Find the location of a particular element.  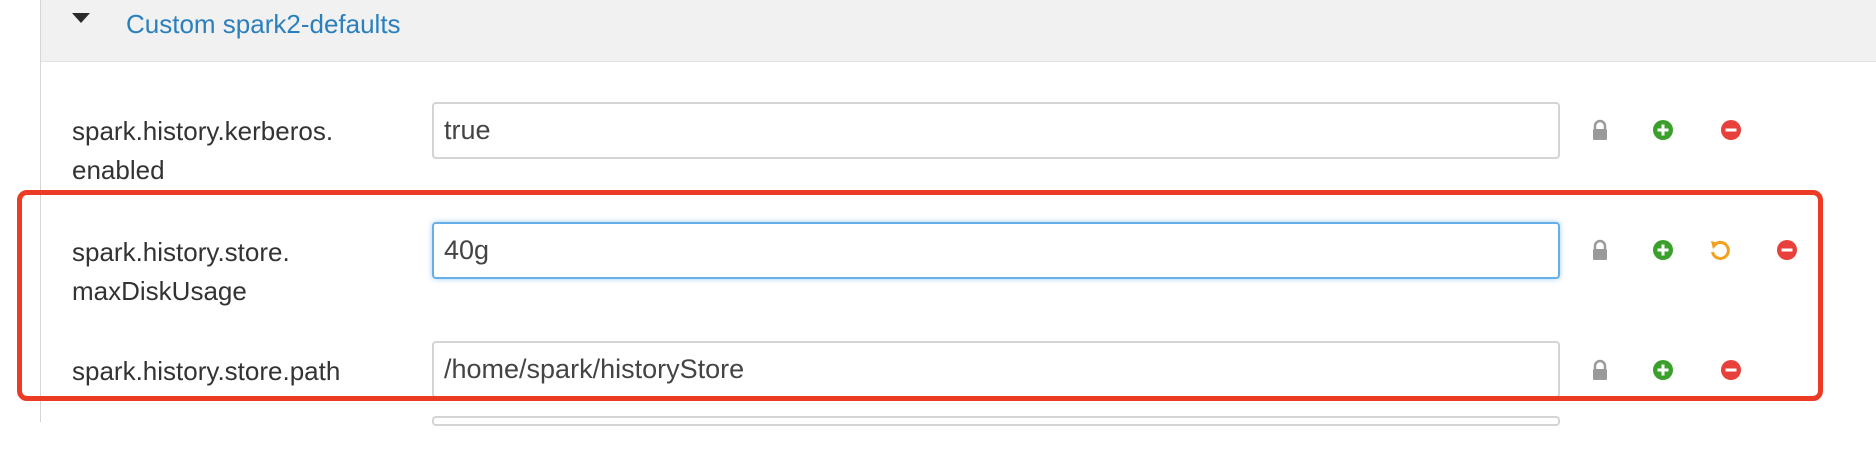

property-name: spark.history.store.path is located at coordinates (237, 371).